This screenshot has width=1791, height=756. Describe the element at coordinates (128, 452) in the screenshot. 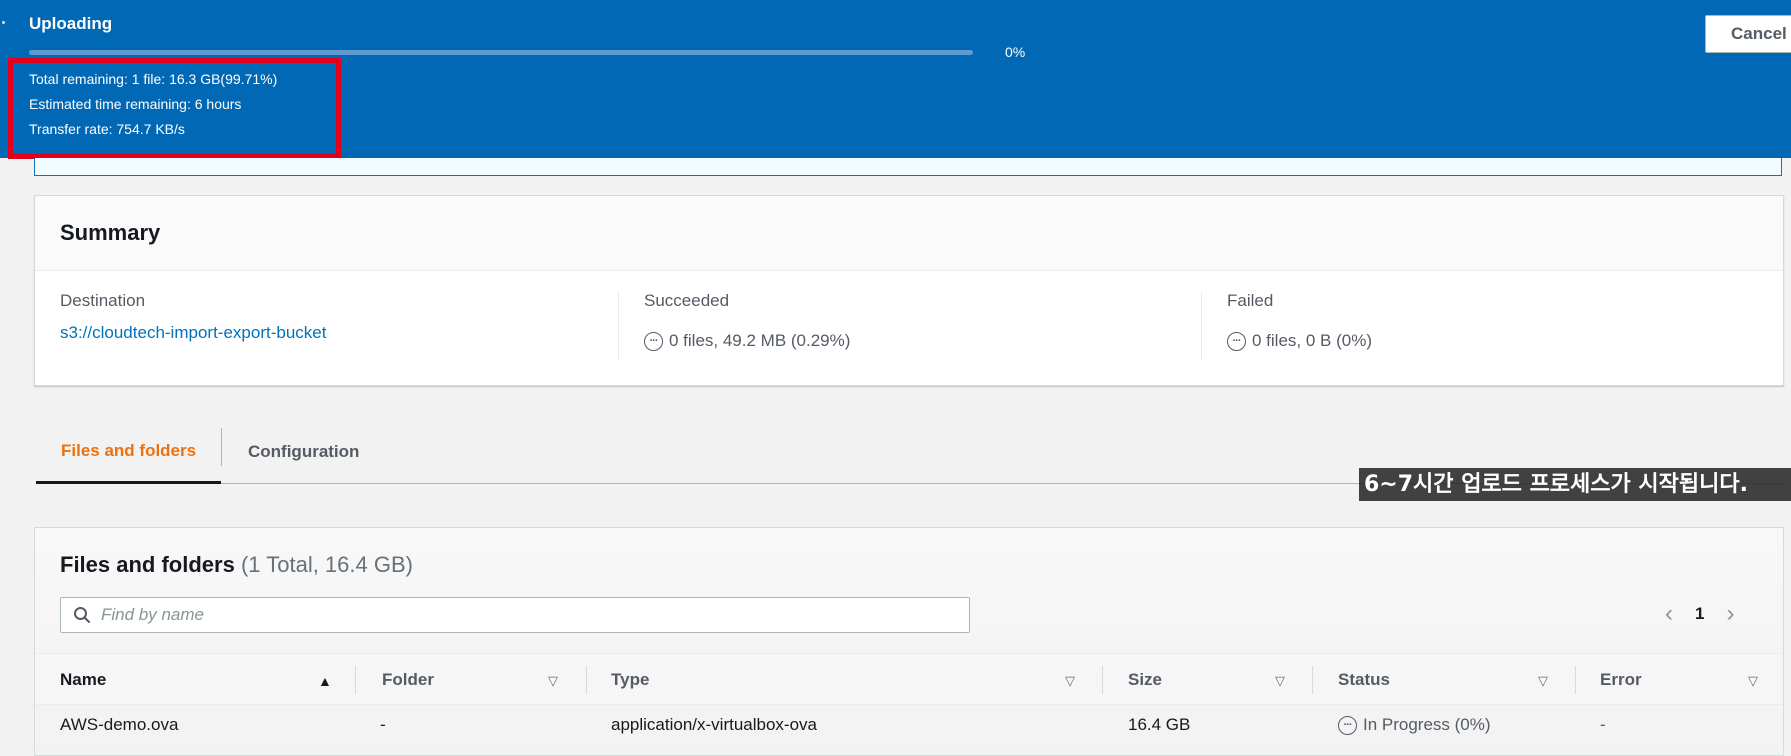

I see `tab-files-and-folders: Files and folders` at that location.